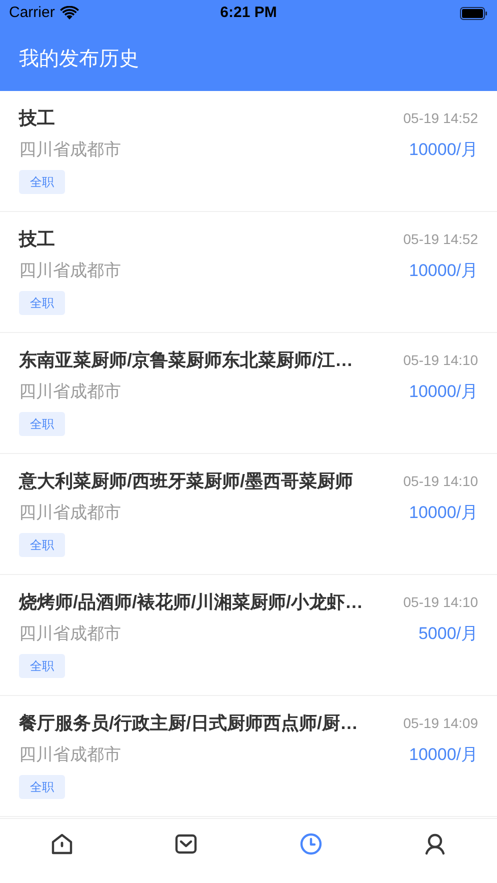 Image resolution: width=497 pixels, height=883 pixels. I want to click on job-title: 意大利菜厨师/西班牙菜厨师/墨西哥菜厨师, so click(186, 481).